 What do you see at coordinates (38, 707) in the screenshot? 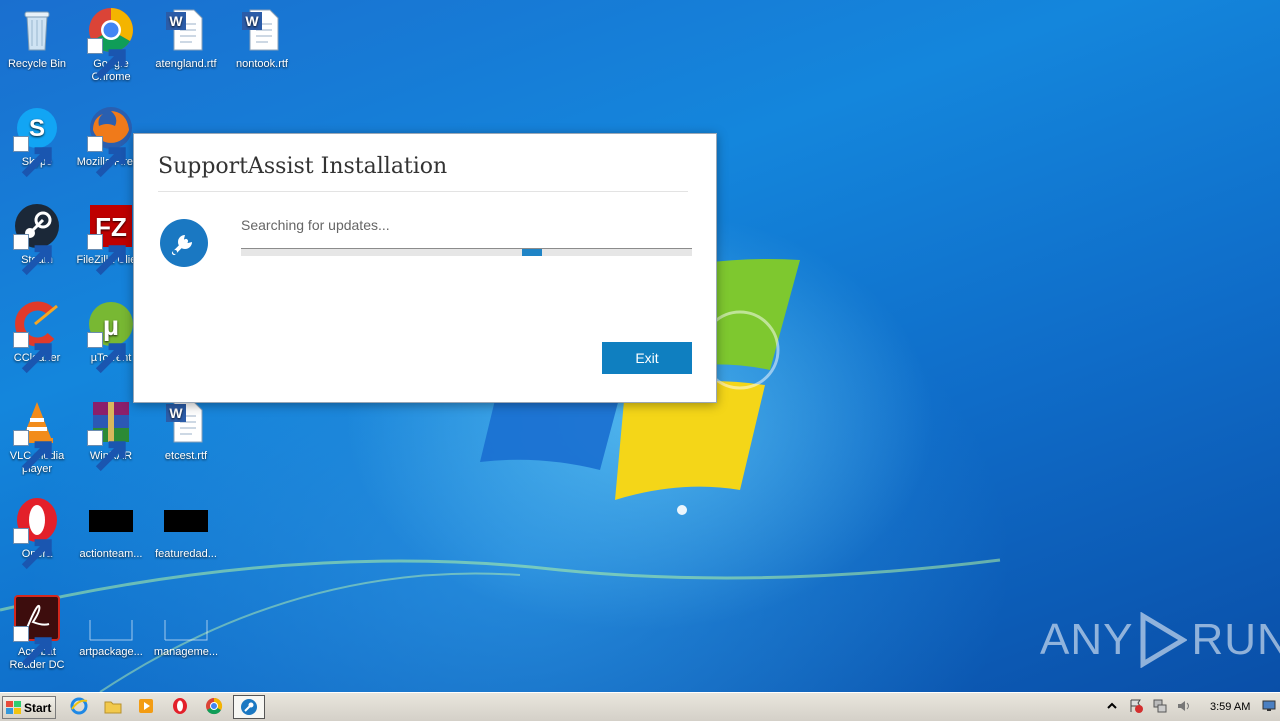
I see `start-label: Start` at bounding box center [38, 707].